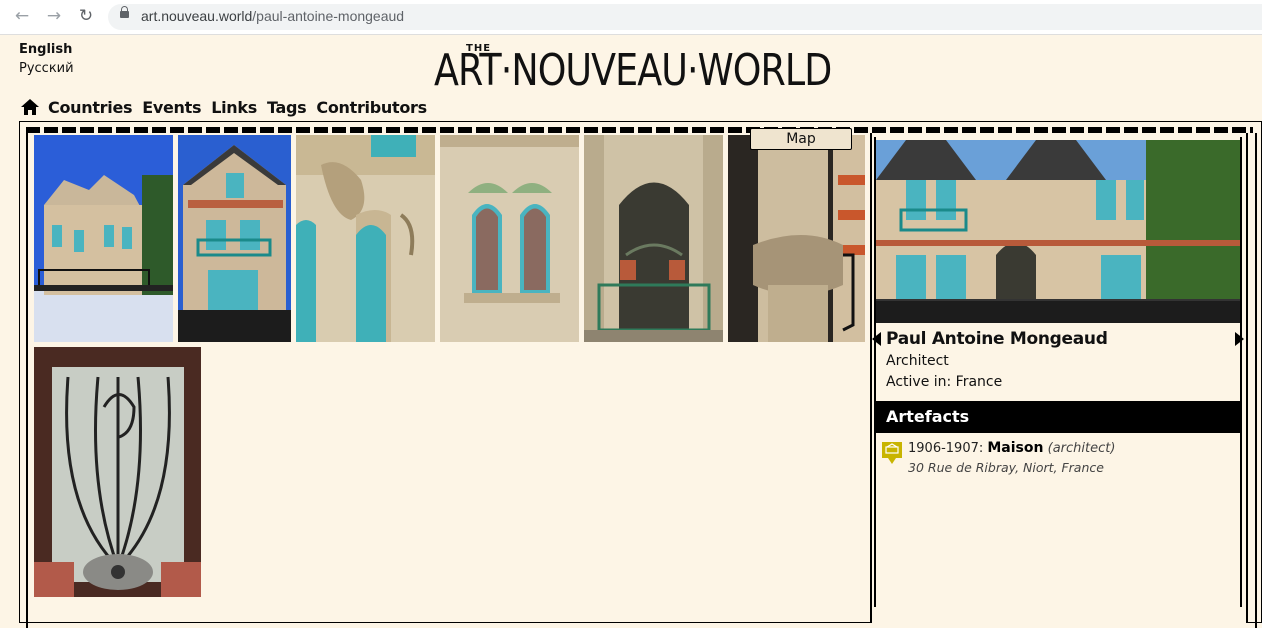 This screenshot has width=1262, height=628. I want to click on artist-active-in: Active in: France, so click(944, 382).